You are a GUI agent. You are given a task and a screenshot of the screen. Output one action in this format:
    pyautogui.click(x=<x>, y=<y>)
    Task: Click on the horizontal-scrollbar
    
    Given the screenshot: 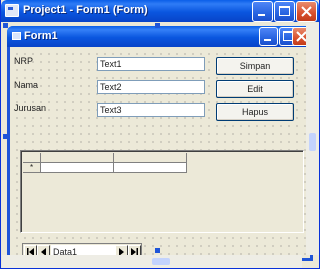 What is the action you would take?
    pyautogui.click(x=152, y=261)
    